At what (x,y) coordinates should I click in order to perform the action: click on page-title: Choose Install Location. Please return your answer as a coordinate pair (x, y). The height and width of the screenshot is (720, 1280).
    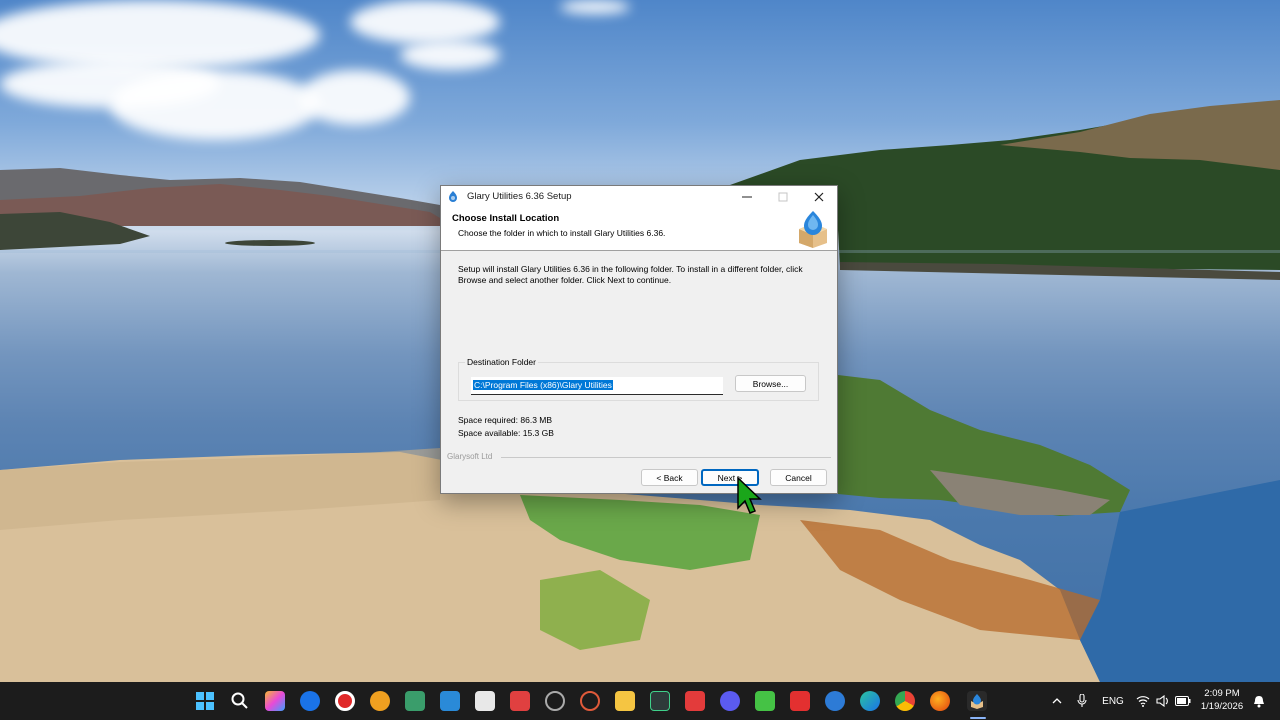
    Looking at the image, I should click on (506, 218).